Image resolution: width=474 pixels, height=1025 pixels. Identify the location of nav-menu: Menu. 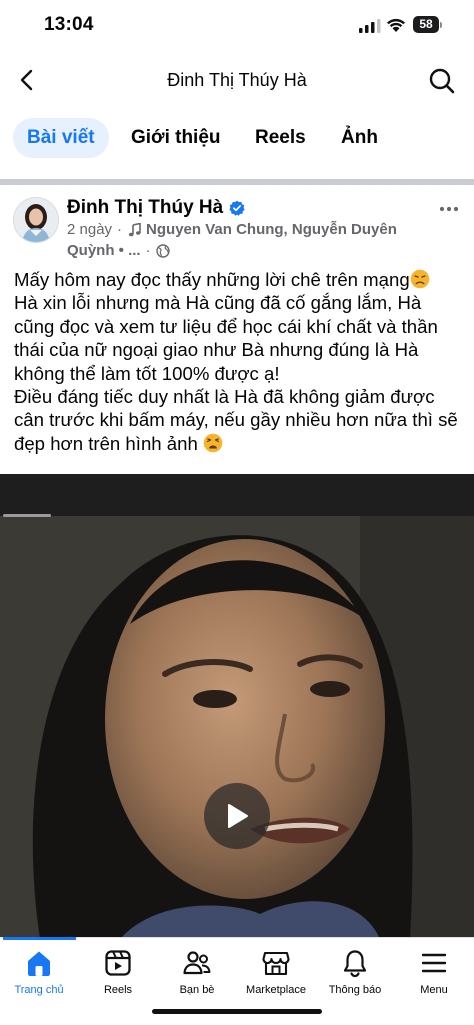
(432, 972).